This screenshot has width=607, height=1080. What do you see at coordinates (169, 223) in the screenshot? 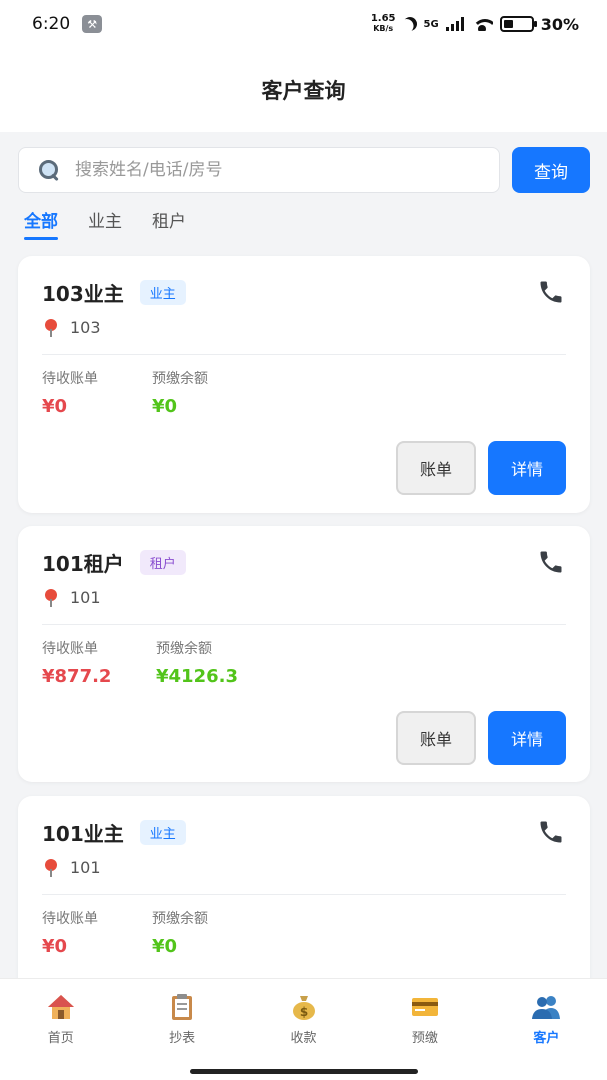
I see `tab-tenant: 租户` at bounding box center [169, 223].